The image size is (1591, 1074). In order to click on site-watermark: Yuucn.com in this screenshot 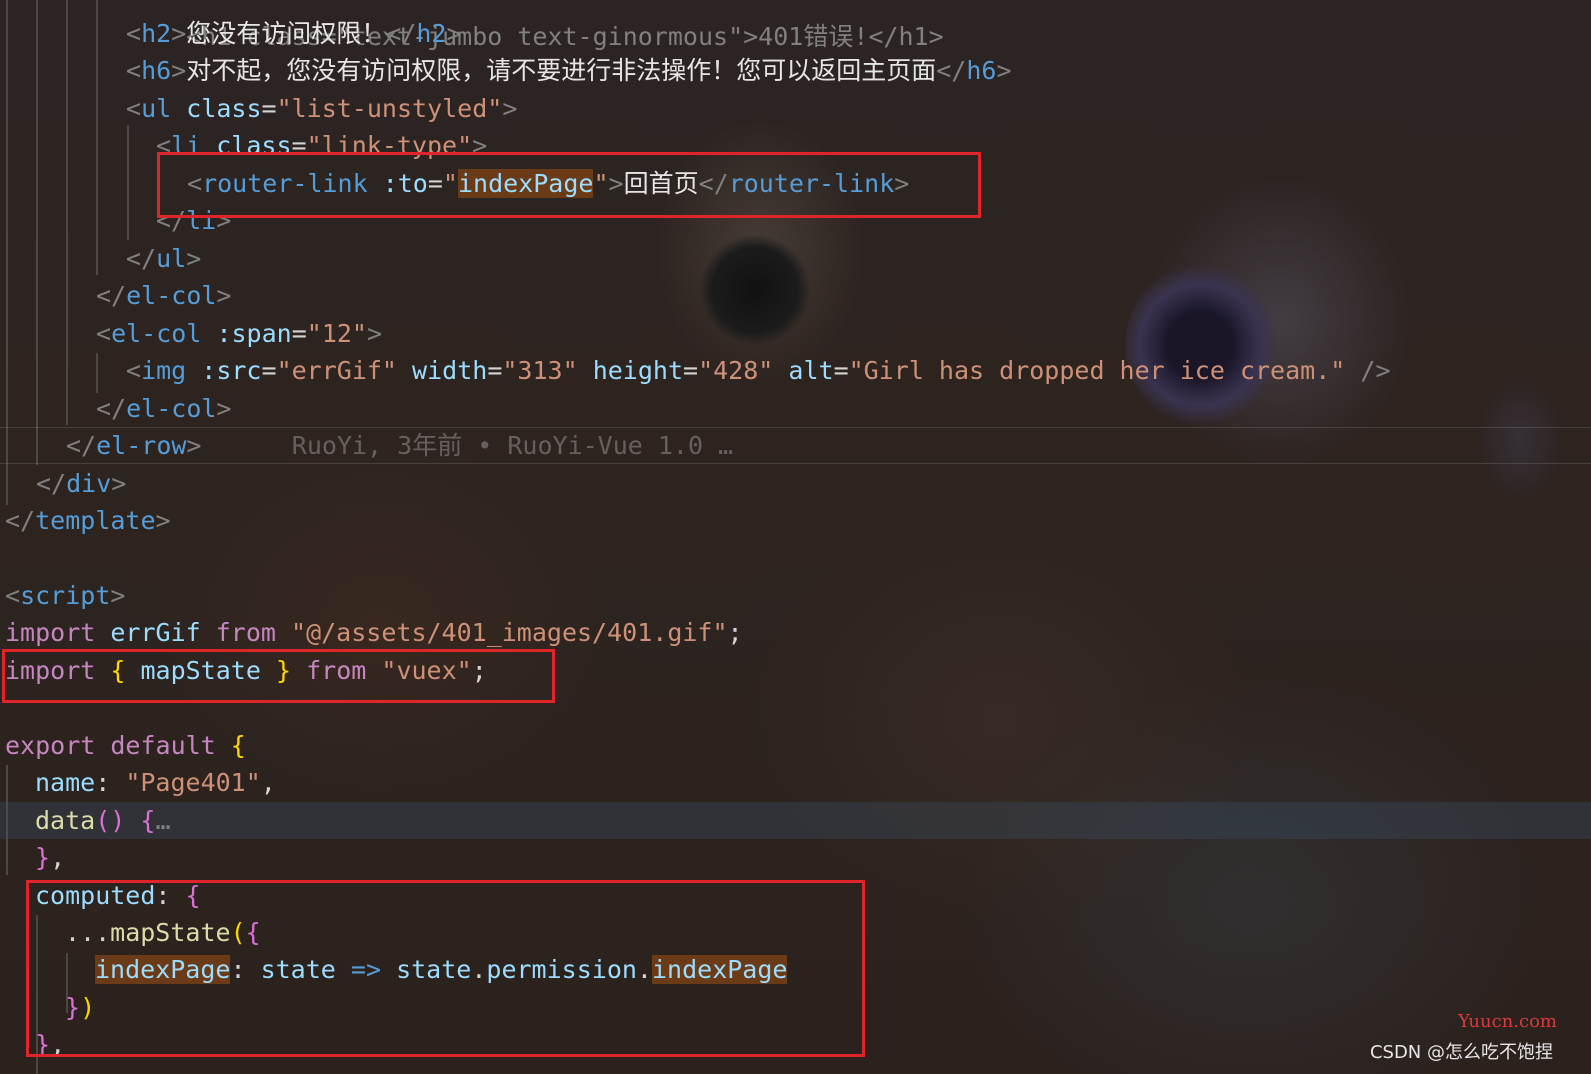, I will do `click(1507, 1021)`.